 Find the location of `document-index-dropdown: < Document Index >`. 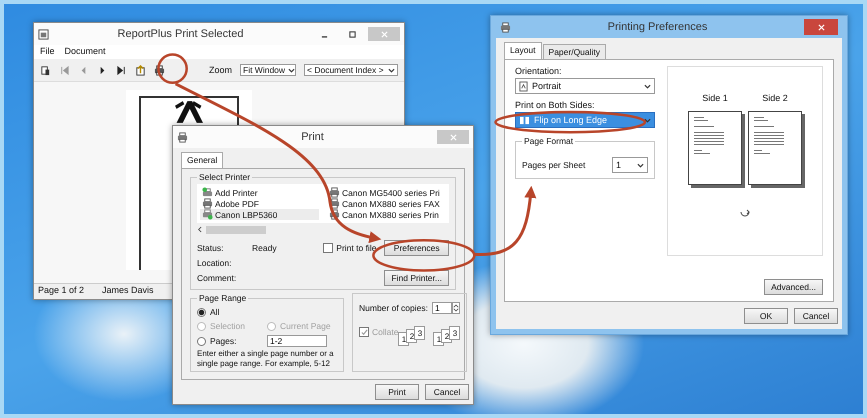

document-index-dropdown: < Document Index > is located at coordinates (351, 70).